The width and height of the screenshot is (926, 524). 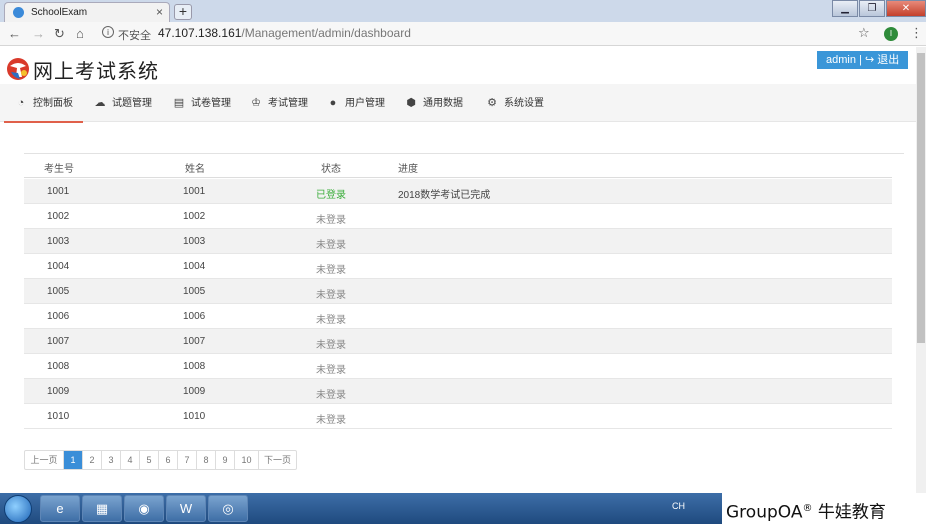 What do you see at coordinates (492, 103) in the screenshot?
I see `gear-icon: ⚙` at bounding box center [492, 103].